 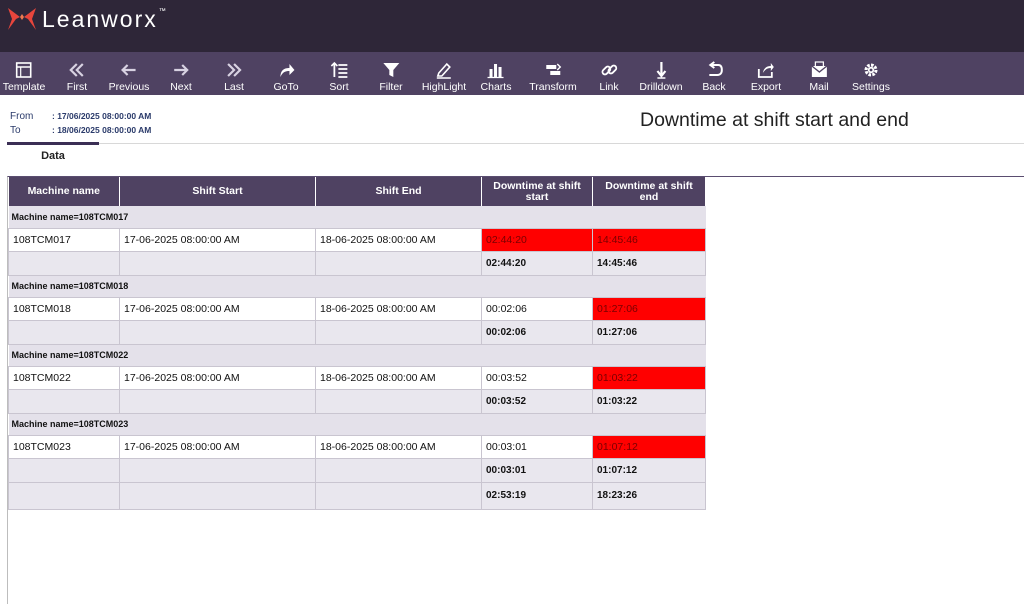 I want to click on last-label: Last, so click(x=234, y=87).